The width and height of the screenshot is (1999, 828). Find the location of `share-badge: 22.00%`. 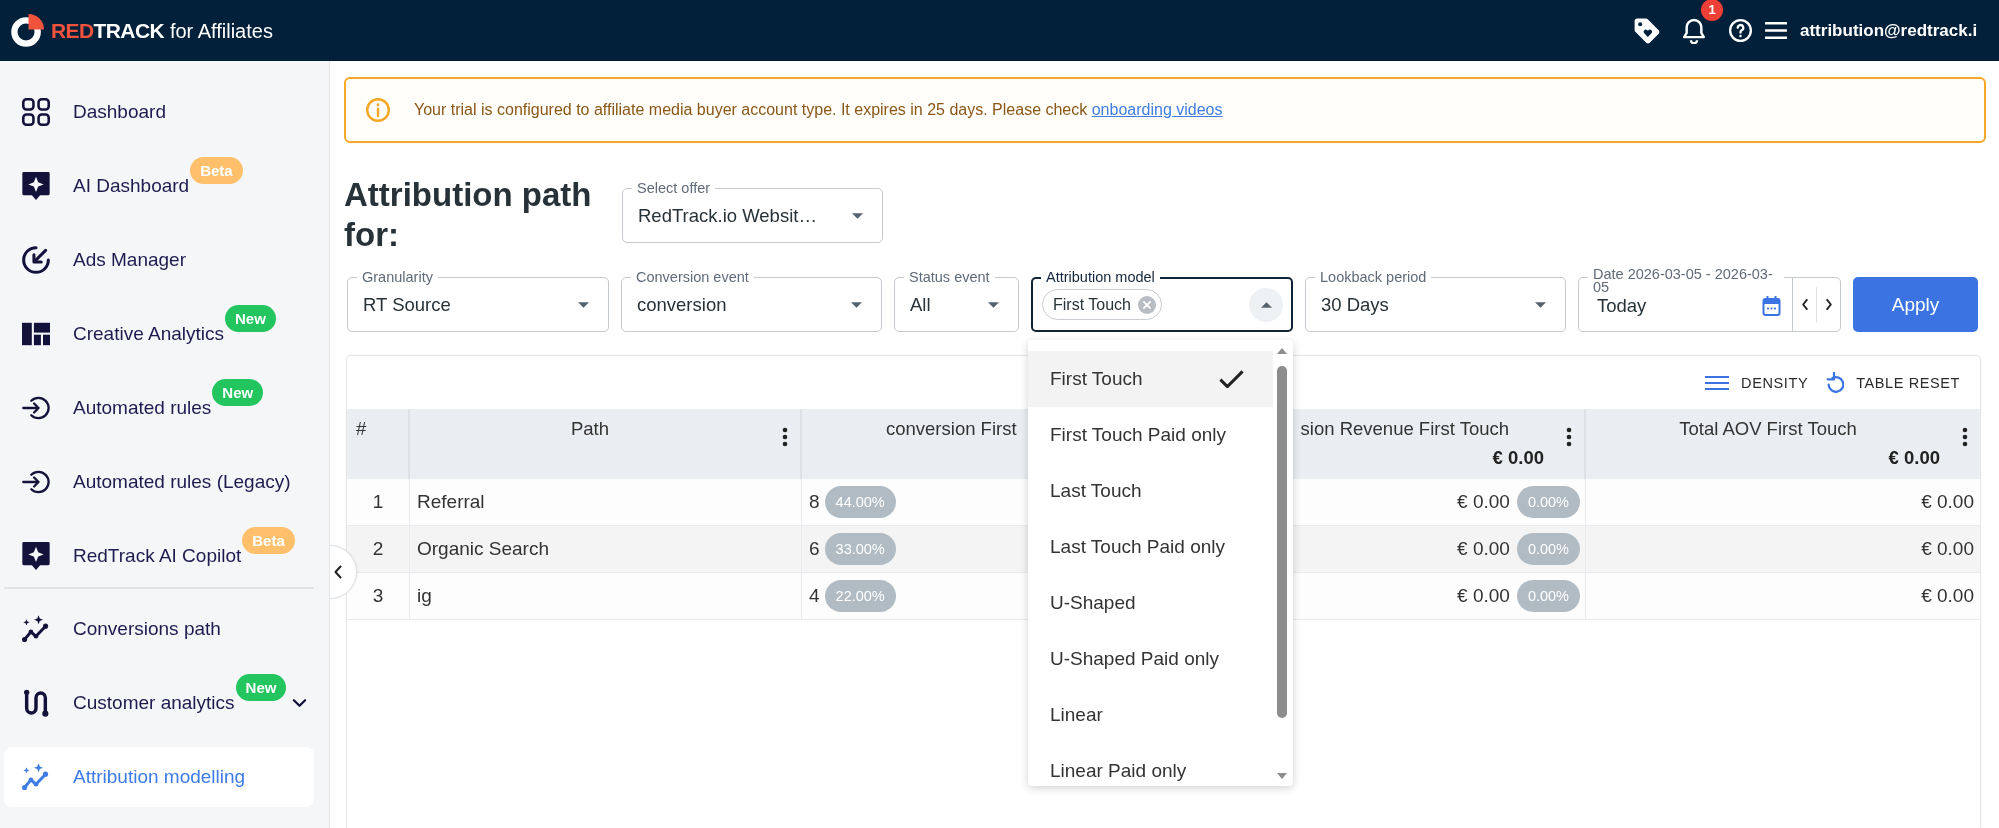

share-badge: 22.00% is located at coordinates (860, 596).